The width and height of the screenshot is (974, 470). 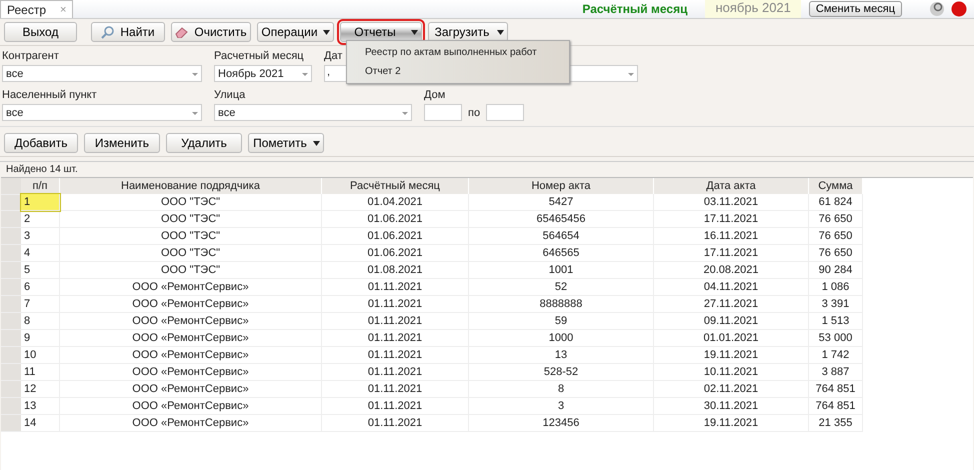 I want to click on table-cell: 10, so click(x=40, y=355).